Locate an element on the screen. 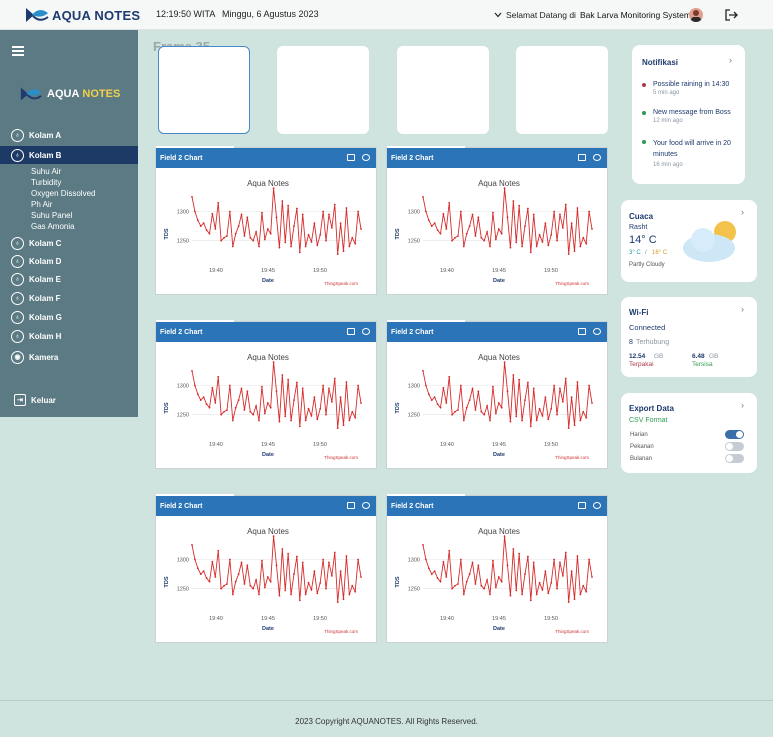  sidebar-item-kolam-g: ♁ Kolam G is located at coordinates (69, 317).